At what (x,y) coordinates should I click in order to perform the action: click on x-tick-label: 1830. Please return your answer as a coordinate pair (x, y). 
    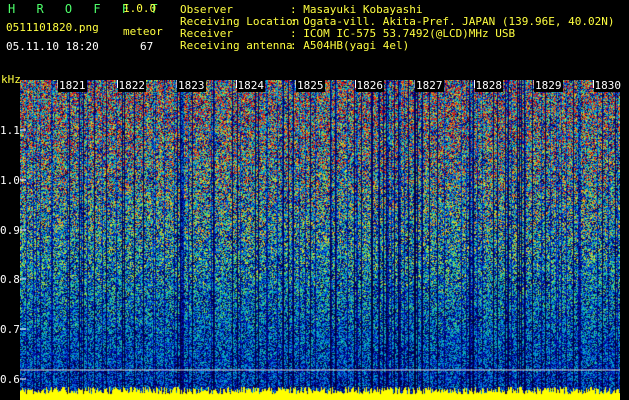
    Looking at the image, I should click on (607, 85).